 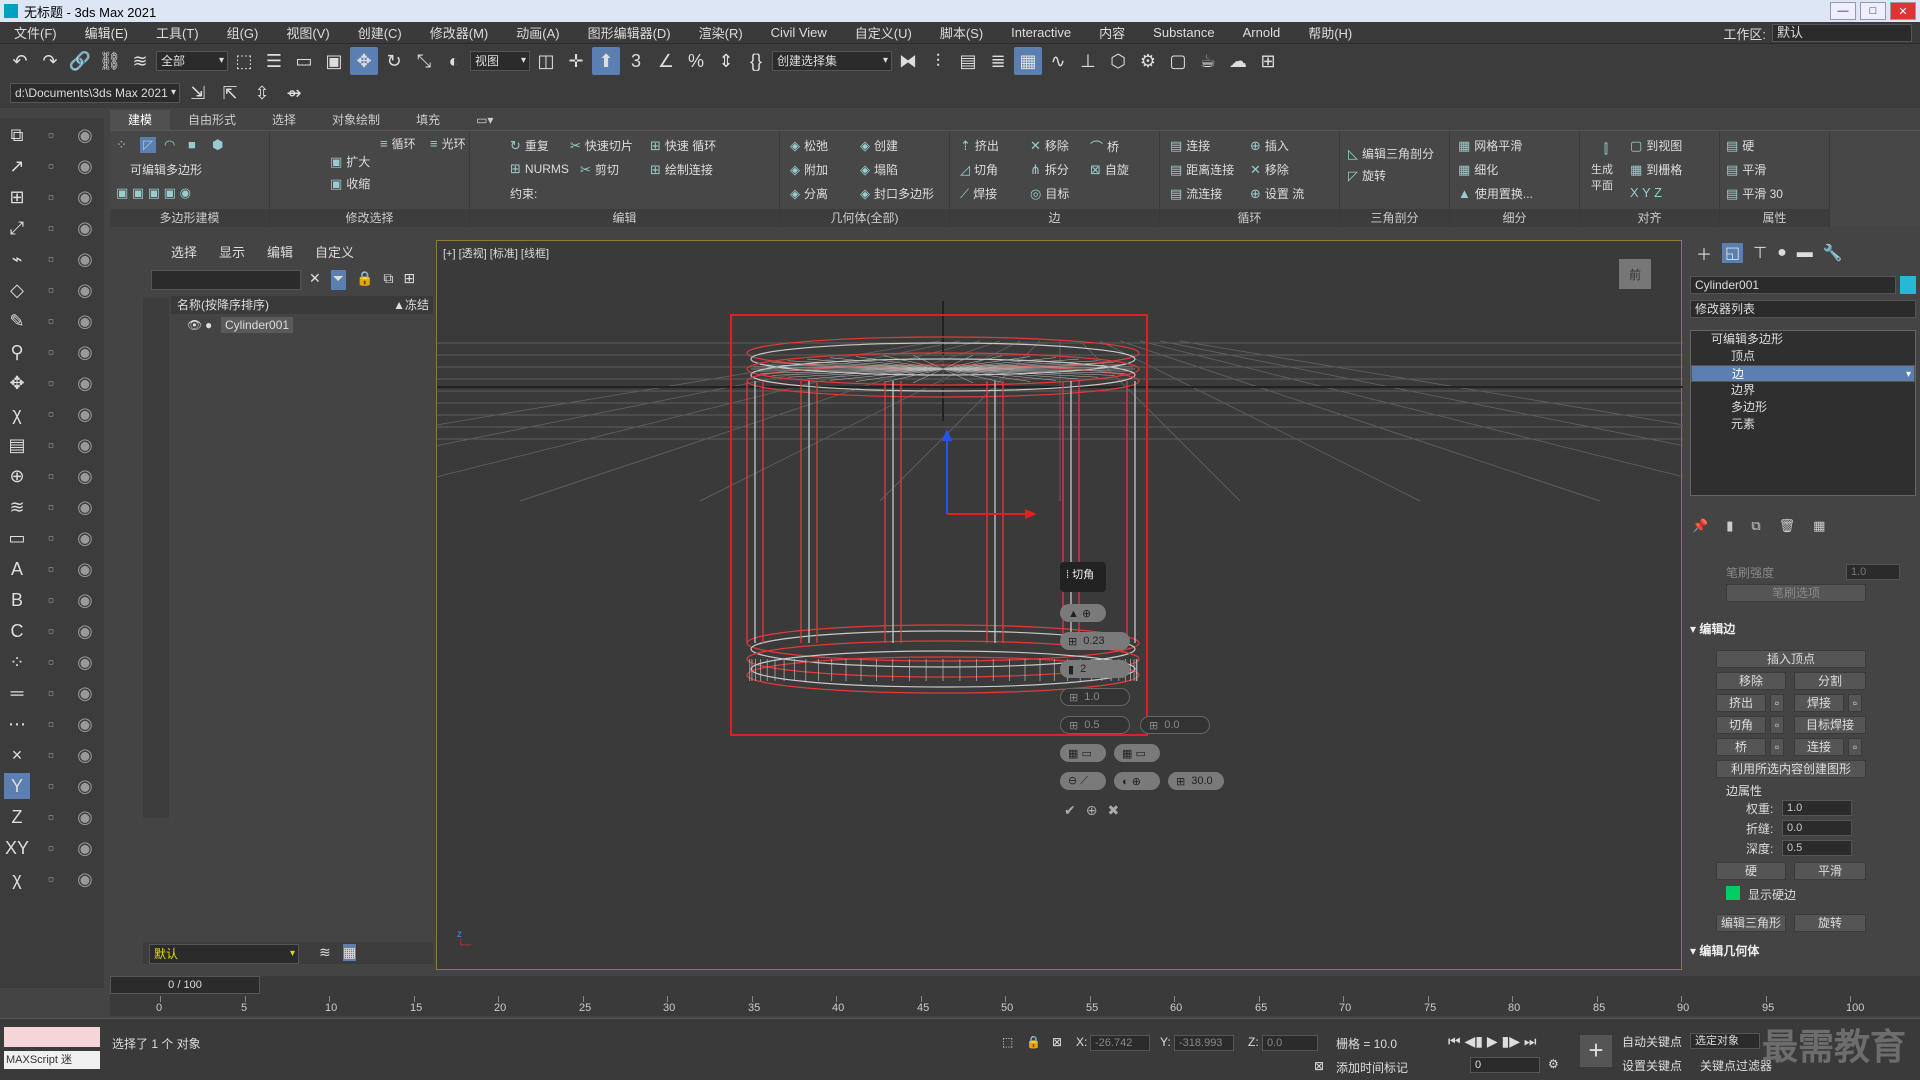 I want to click on x-coord-field: -26.742, so click(x=1120, y=1043).